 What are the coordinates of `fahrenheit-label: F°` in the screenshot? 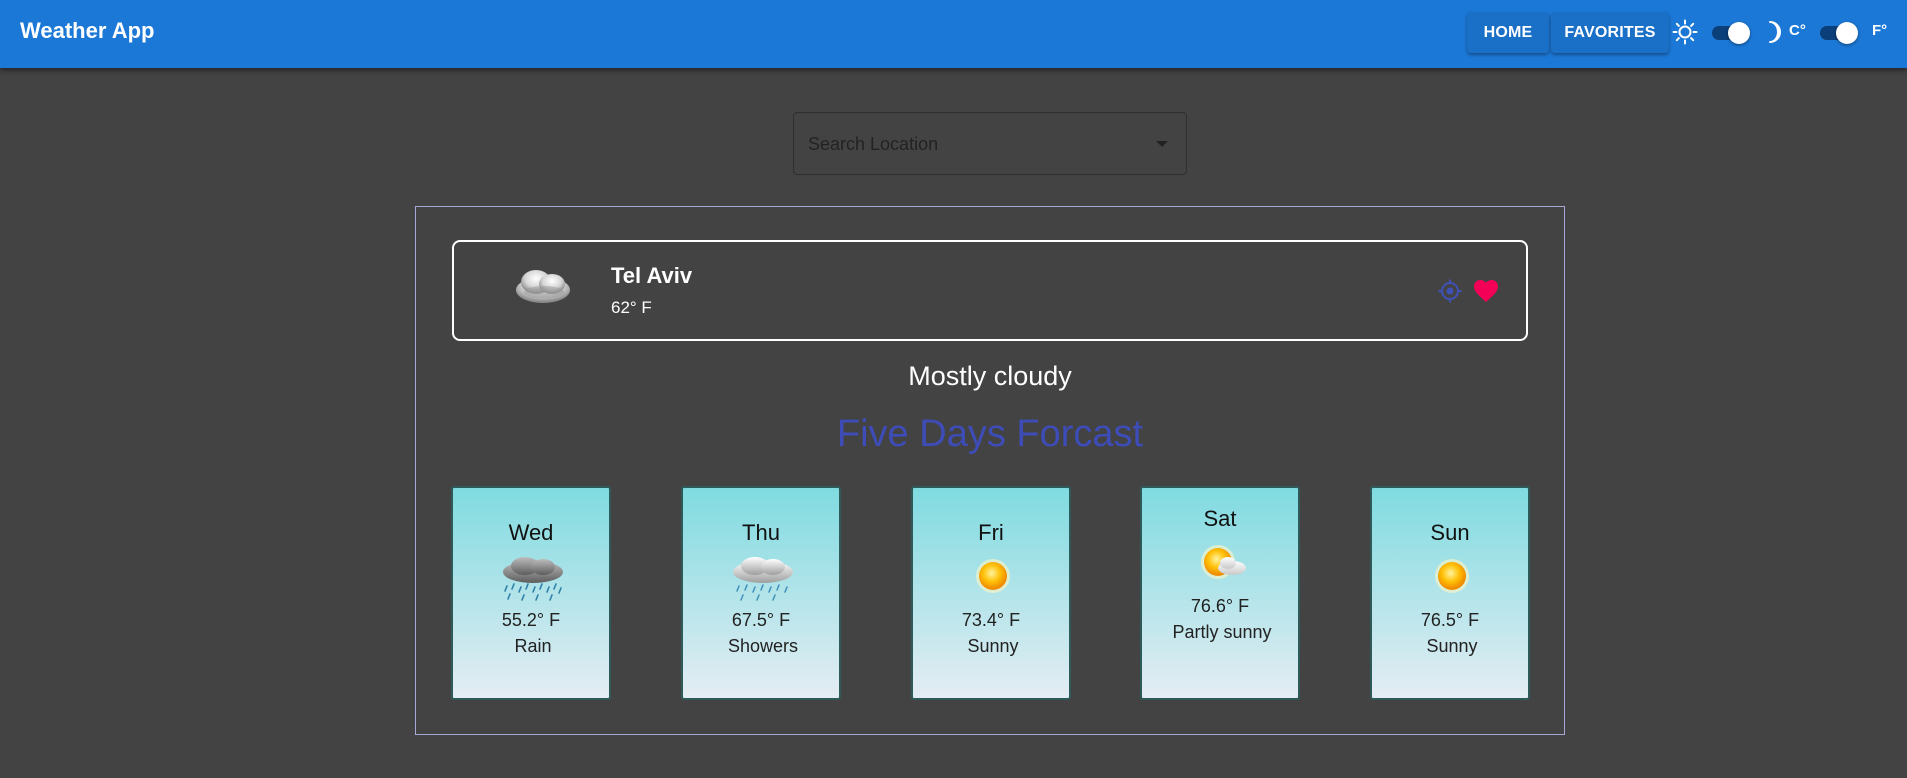 It's located at (1880, 30).